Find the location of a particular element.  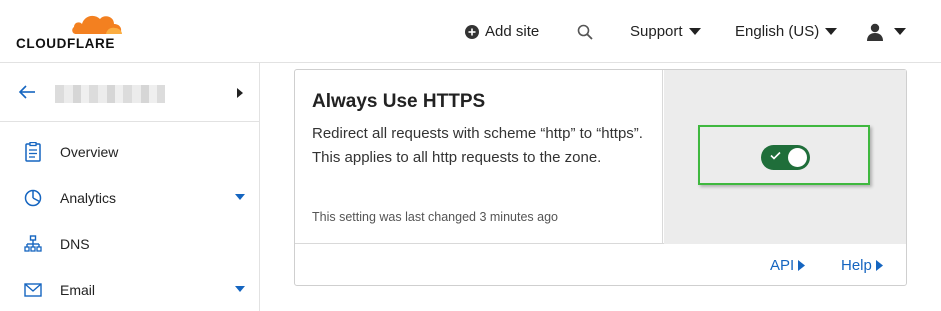

help-link: Help is located at coordinates (862, 265).